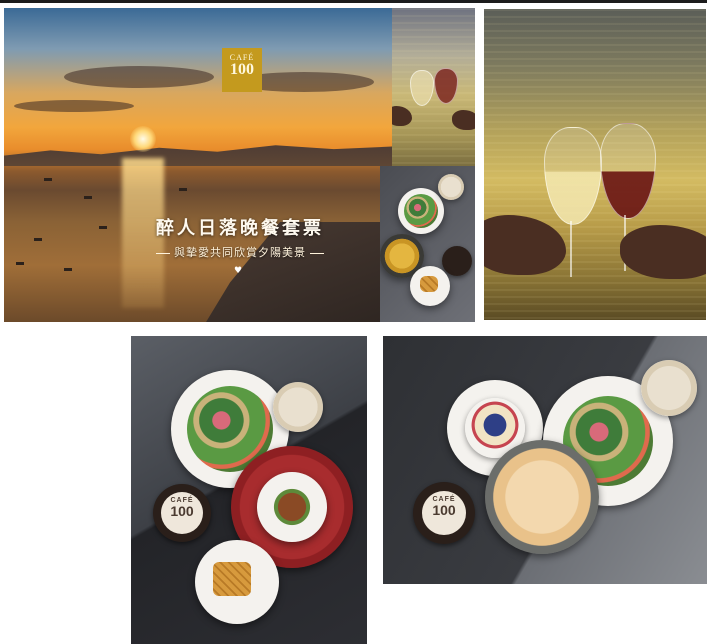 The width and height of the screenshot is (707, 644). I want to click on promo-headline: 醉人日落晚餐套票, so click(240, 228).